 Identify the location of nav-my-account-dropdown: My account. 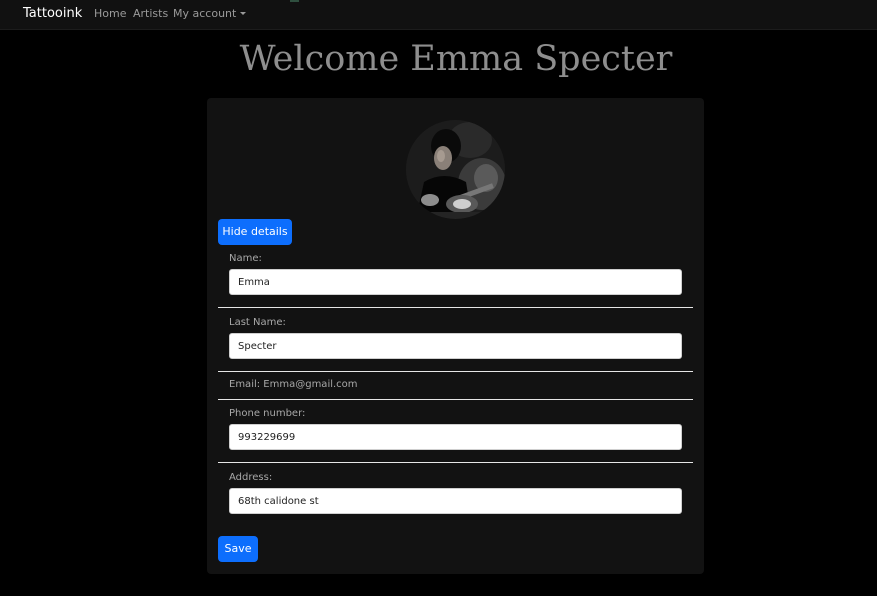
(210, 13).